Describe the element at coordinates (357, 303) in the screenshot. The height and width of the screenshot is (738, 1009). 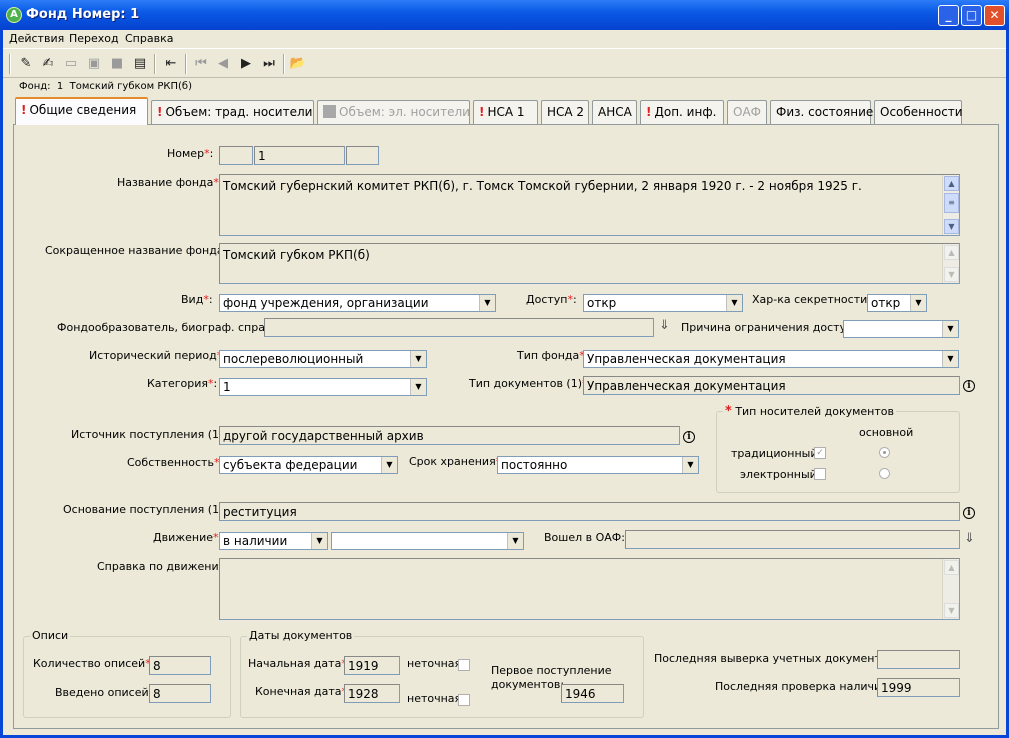
I see `type-select: фонд учреждения, организации ▼` at that location.